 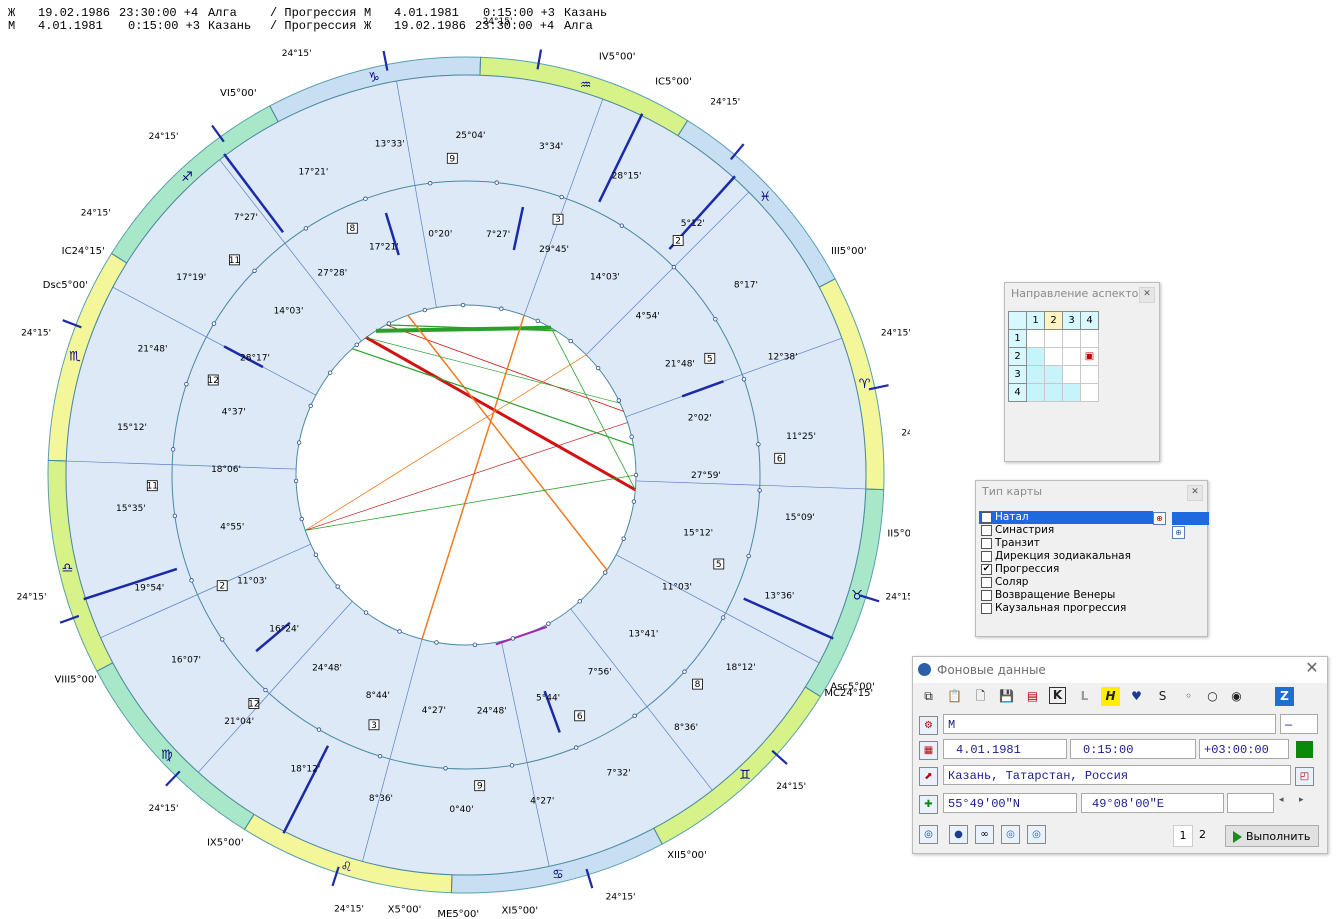 I want to click on house-number-label: 3, so click(x=558, y=220).